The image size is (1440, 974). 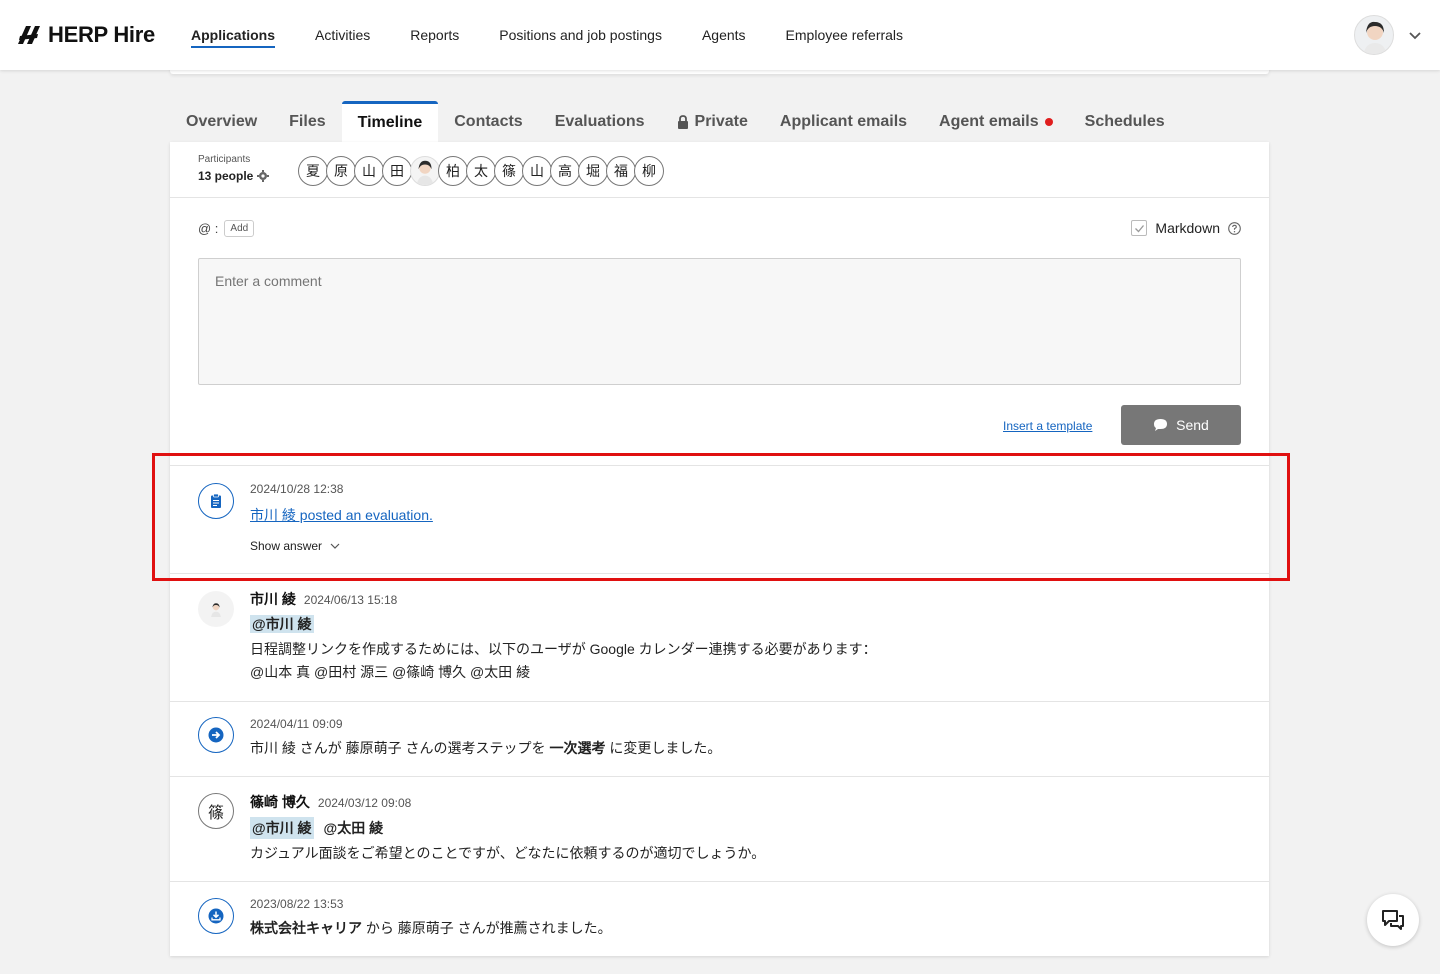 I want to click on participants-count: 13 people, so click(x=234, y=176).